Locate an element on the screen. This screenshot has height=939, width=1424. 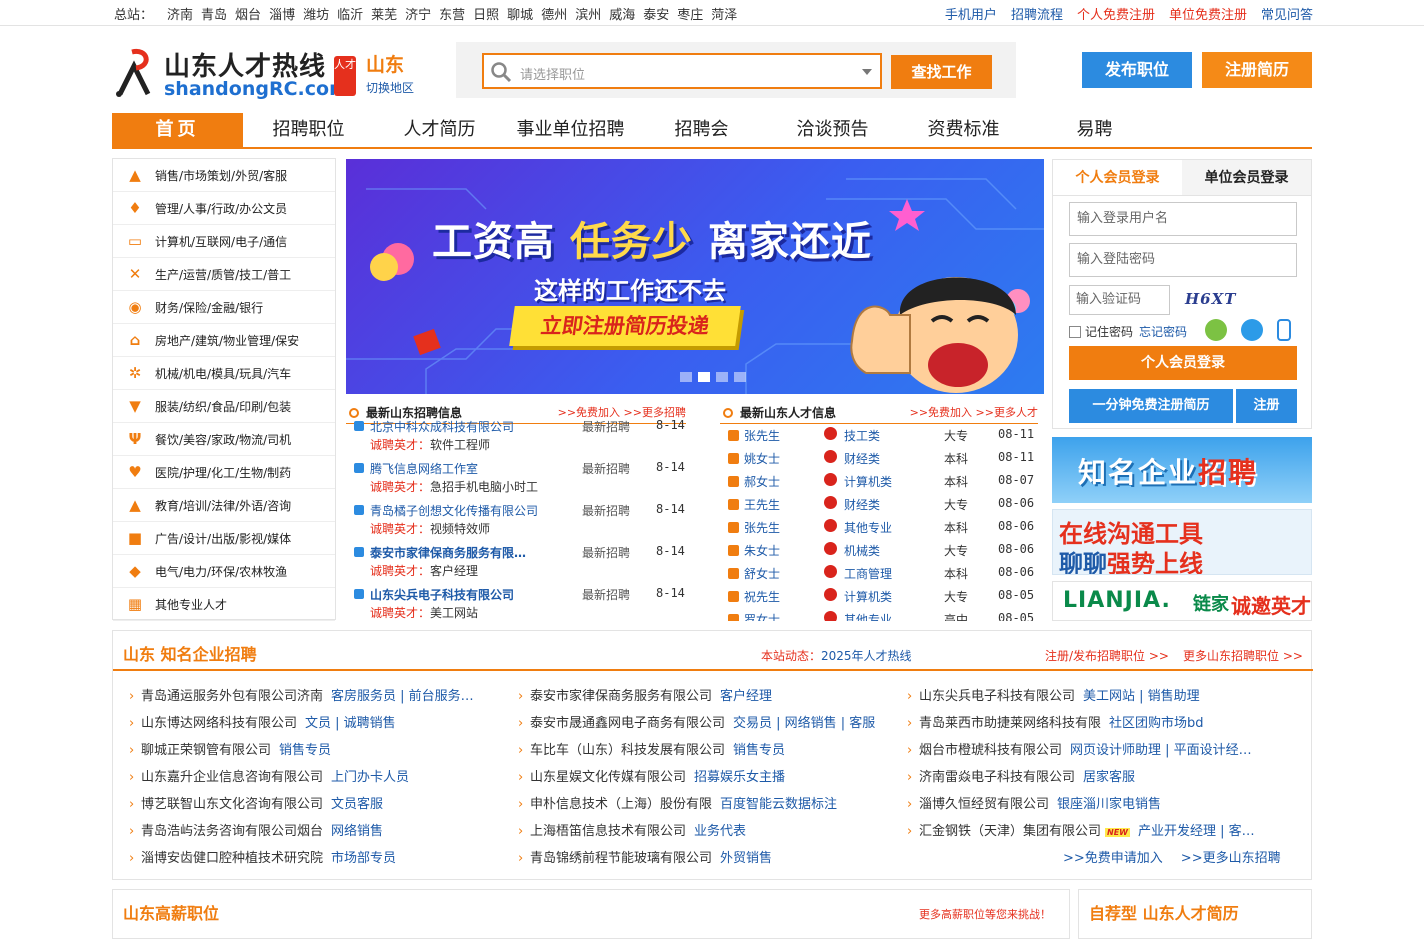
banner-cta: 立即注册简历投递 is located at coordinates (625, 326).